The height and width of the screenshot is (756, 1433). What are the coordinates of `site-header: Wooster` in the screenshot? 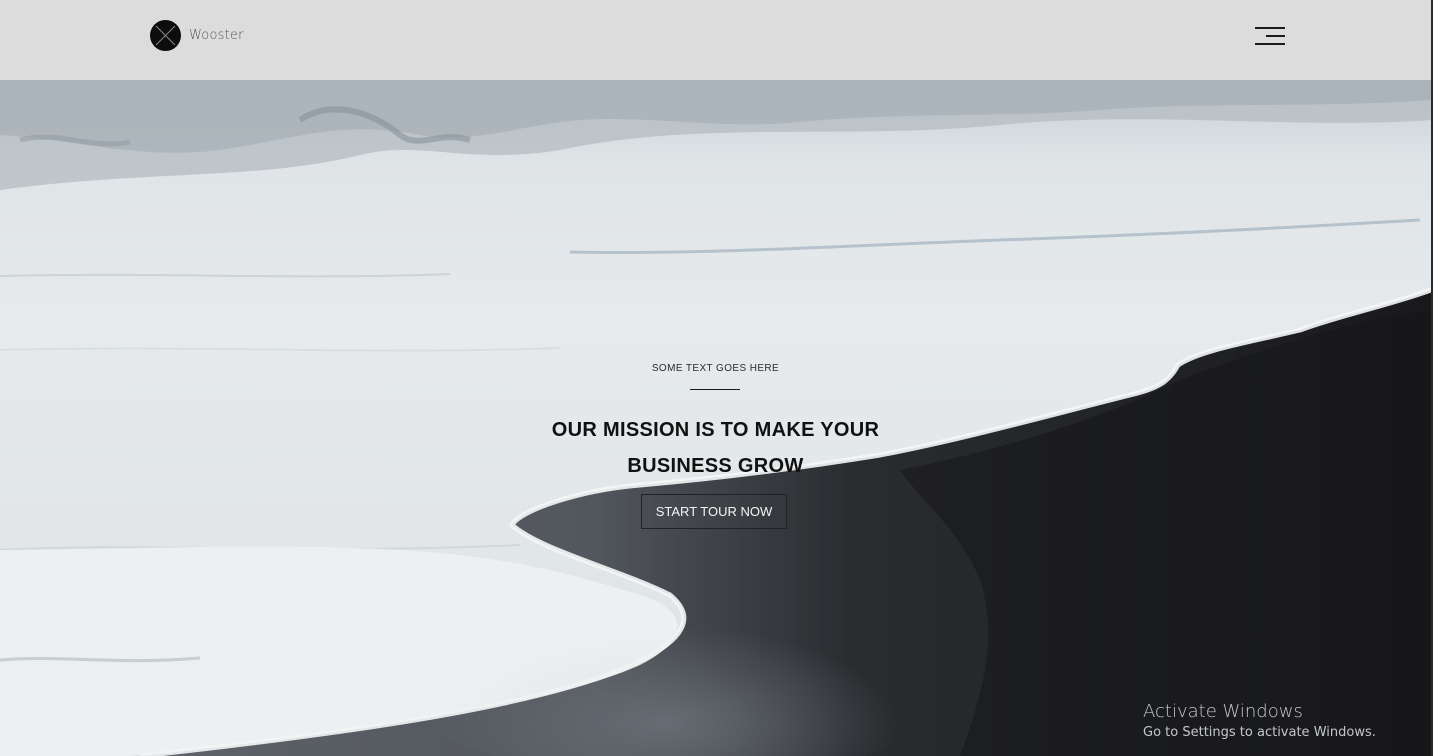 It's located at (715, 40).